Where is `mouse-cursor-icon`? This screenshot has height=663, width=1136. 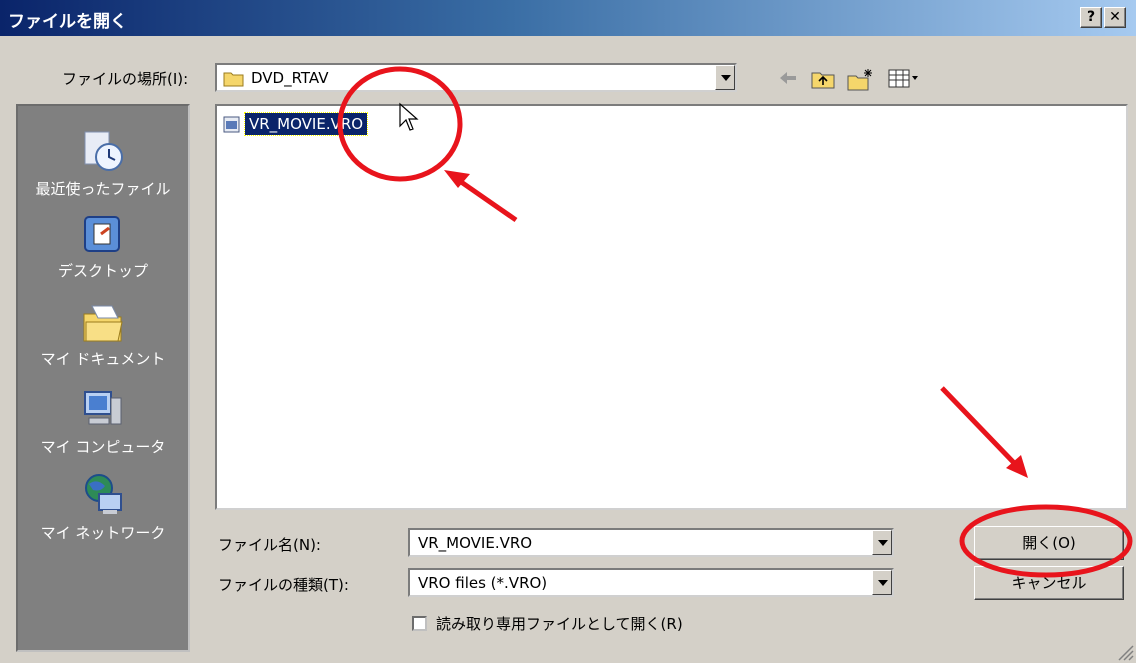
mouse-cursor-icon is located at coordinates (409, 116).